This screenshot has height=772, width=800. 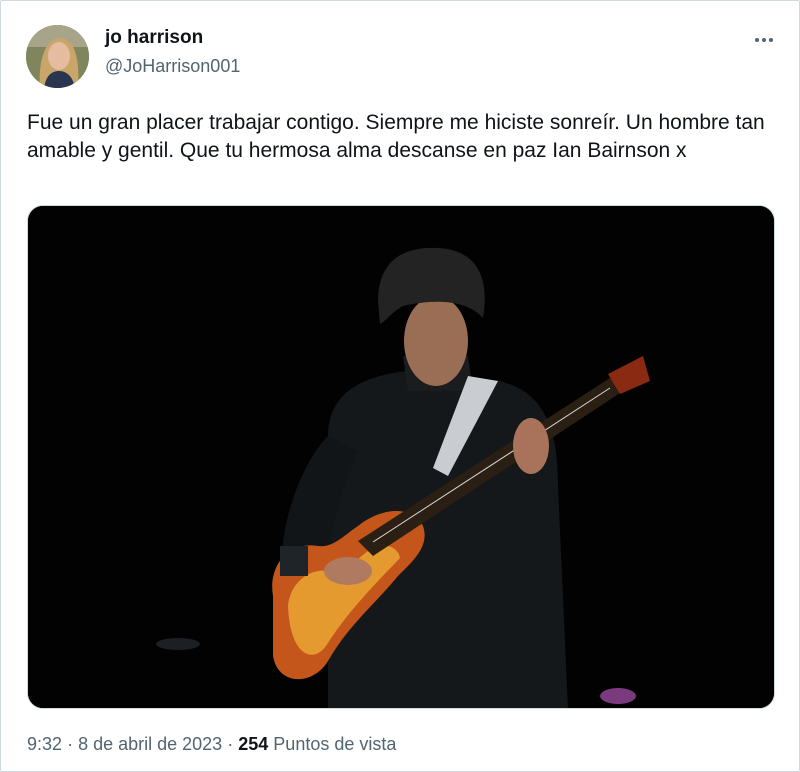 I want to click on author-handle: @JoHarrison001, so click(x=172, y=66).